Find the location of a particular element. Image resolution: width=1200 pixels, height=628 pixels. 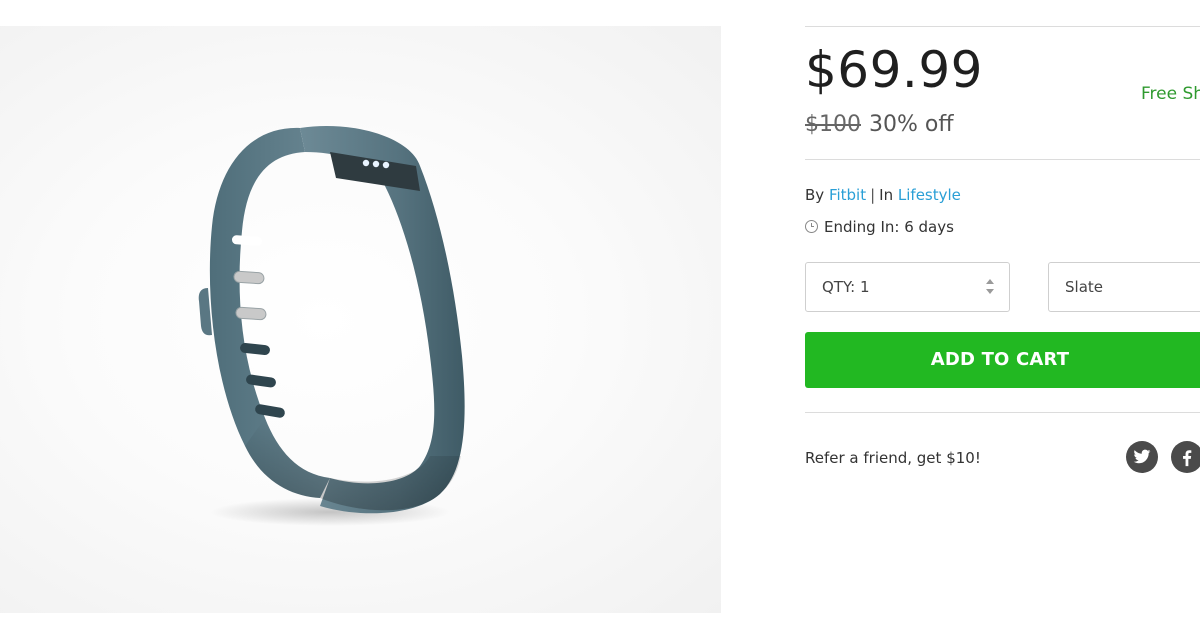

discount-label: 30% off is located at coordinates (911, 124).